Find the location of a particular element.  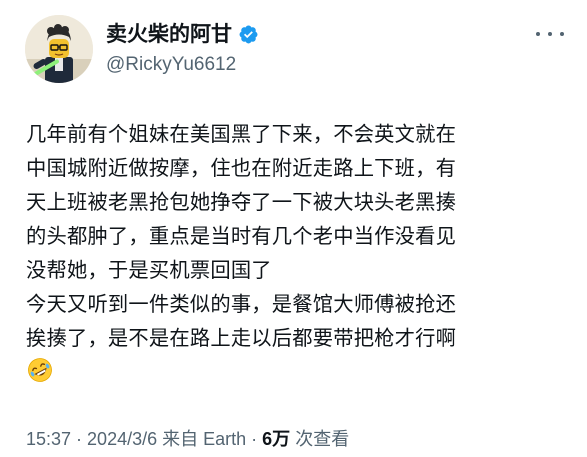

avatar is located at coordinates (59, 49).